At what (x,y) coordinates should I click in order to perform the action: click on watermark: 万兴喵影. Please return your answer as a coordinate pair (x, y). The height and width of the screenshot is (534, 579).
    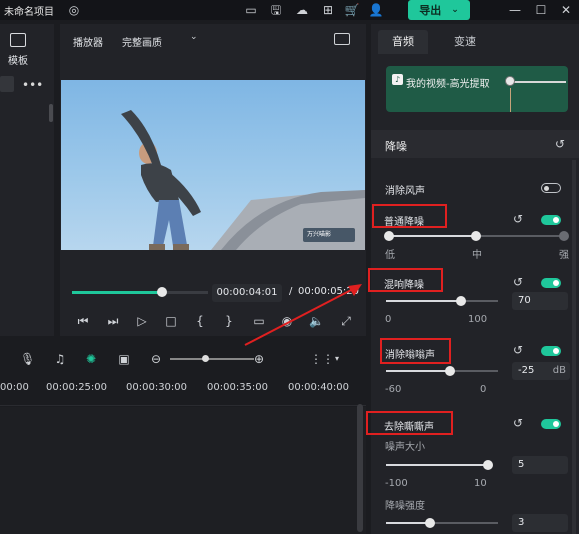
    Looking at the image, I should click on (329, 235).